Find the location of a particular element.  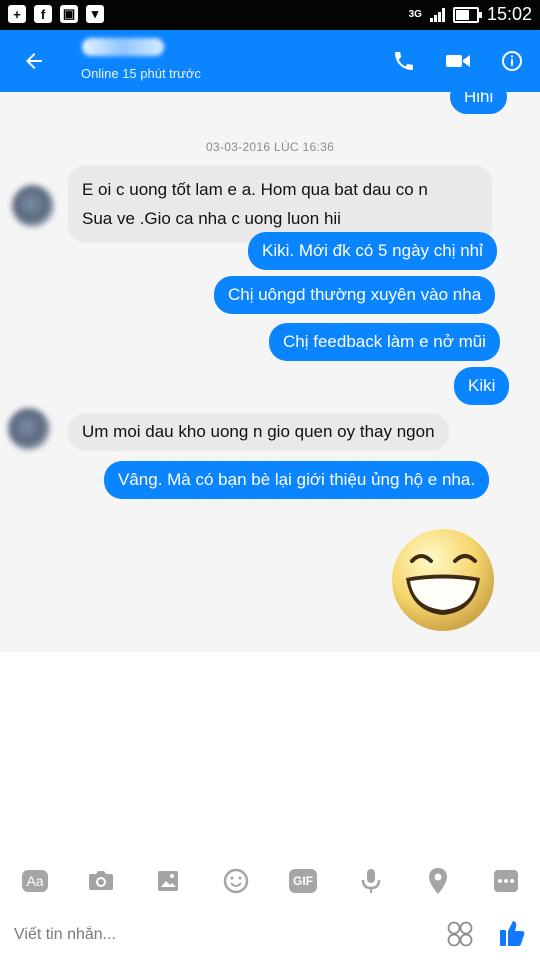

grinning-face-sticker is located at coordinates (443, 580).